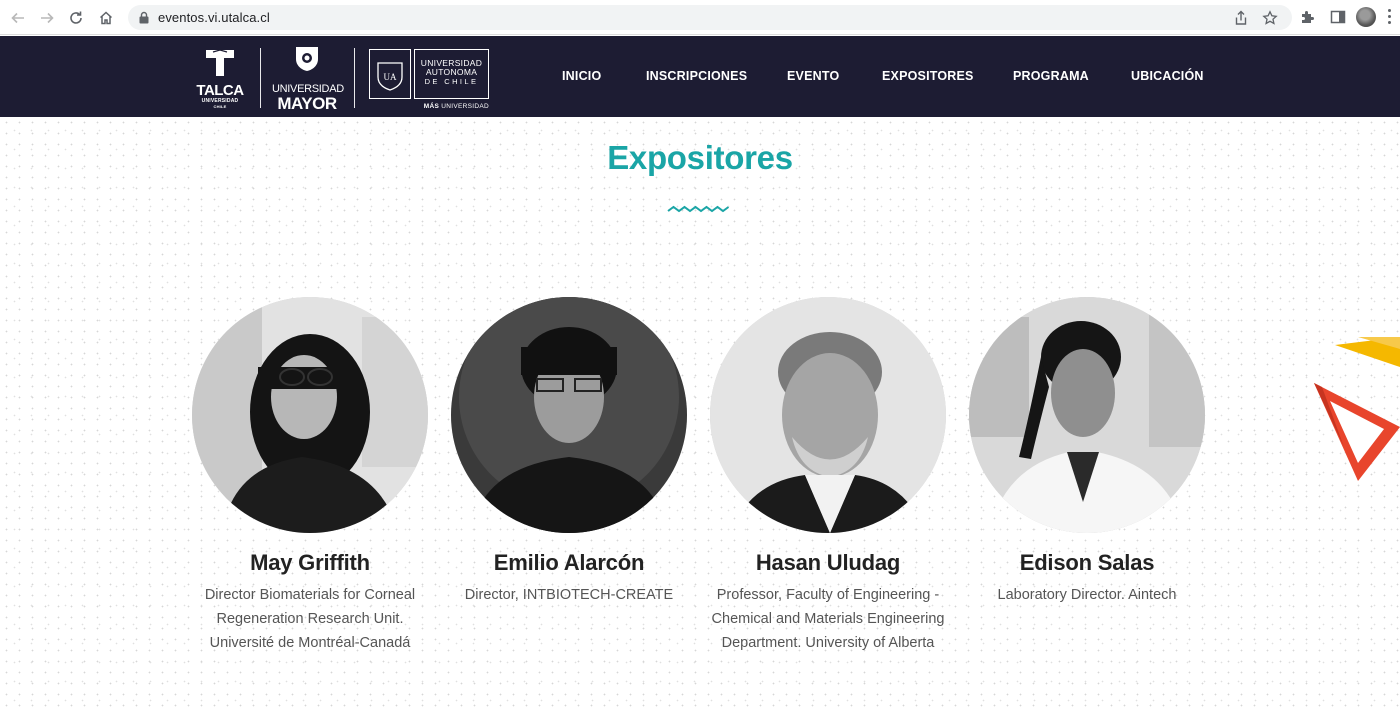 This screenshot has height=713, width=1400. Describe the element at coordinates (1241, 18) in the screenshot. I see `share-icon` at that location.